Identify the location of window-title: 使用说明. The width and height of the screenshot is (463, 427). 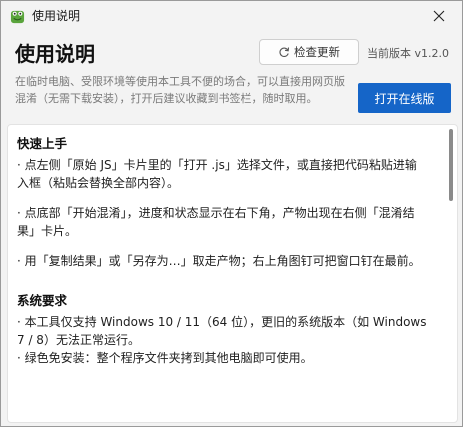
(56, 16).